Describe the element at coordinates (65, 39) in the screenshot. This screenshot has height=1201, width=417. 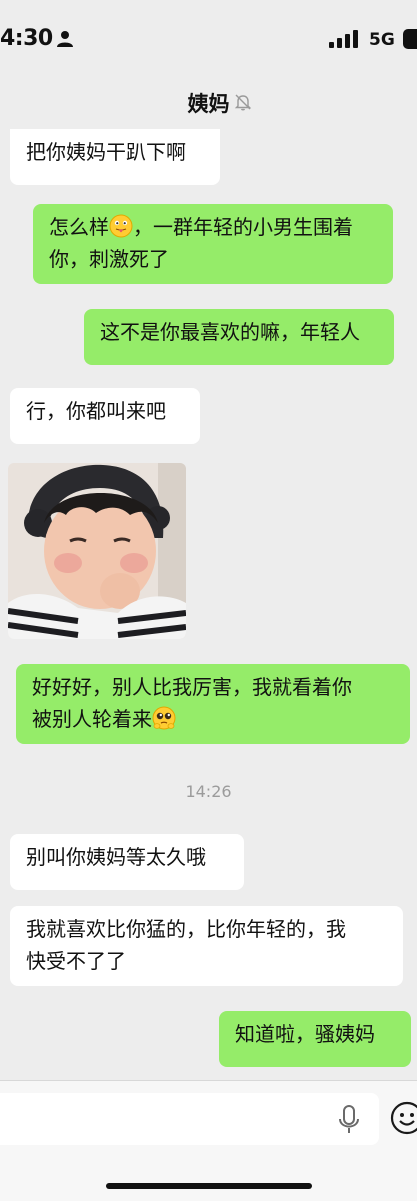
I see `person-icon` at that location.